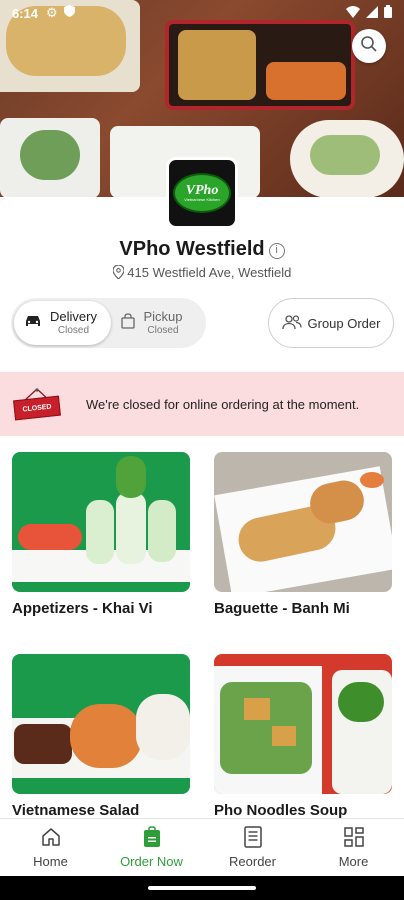 The height and width of the screenshot is (900, 404). What do you see at coordinates (76, 810) in the screenshot?
I see `category-label: Vietnamese Salad` at bounding box center [76, 810].